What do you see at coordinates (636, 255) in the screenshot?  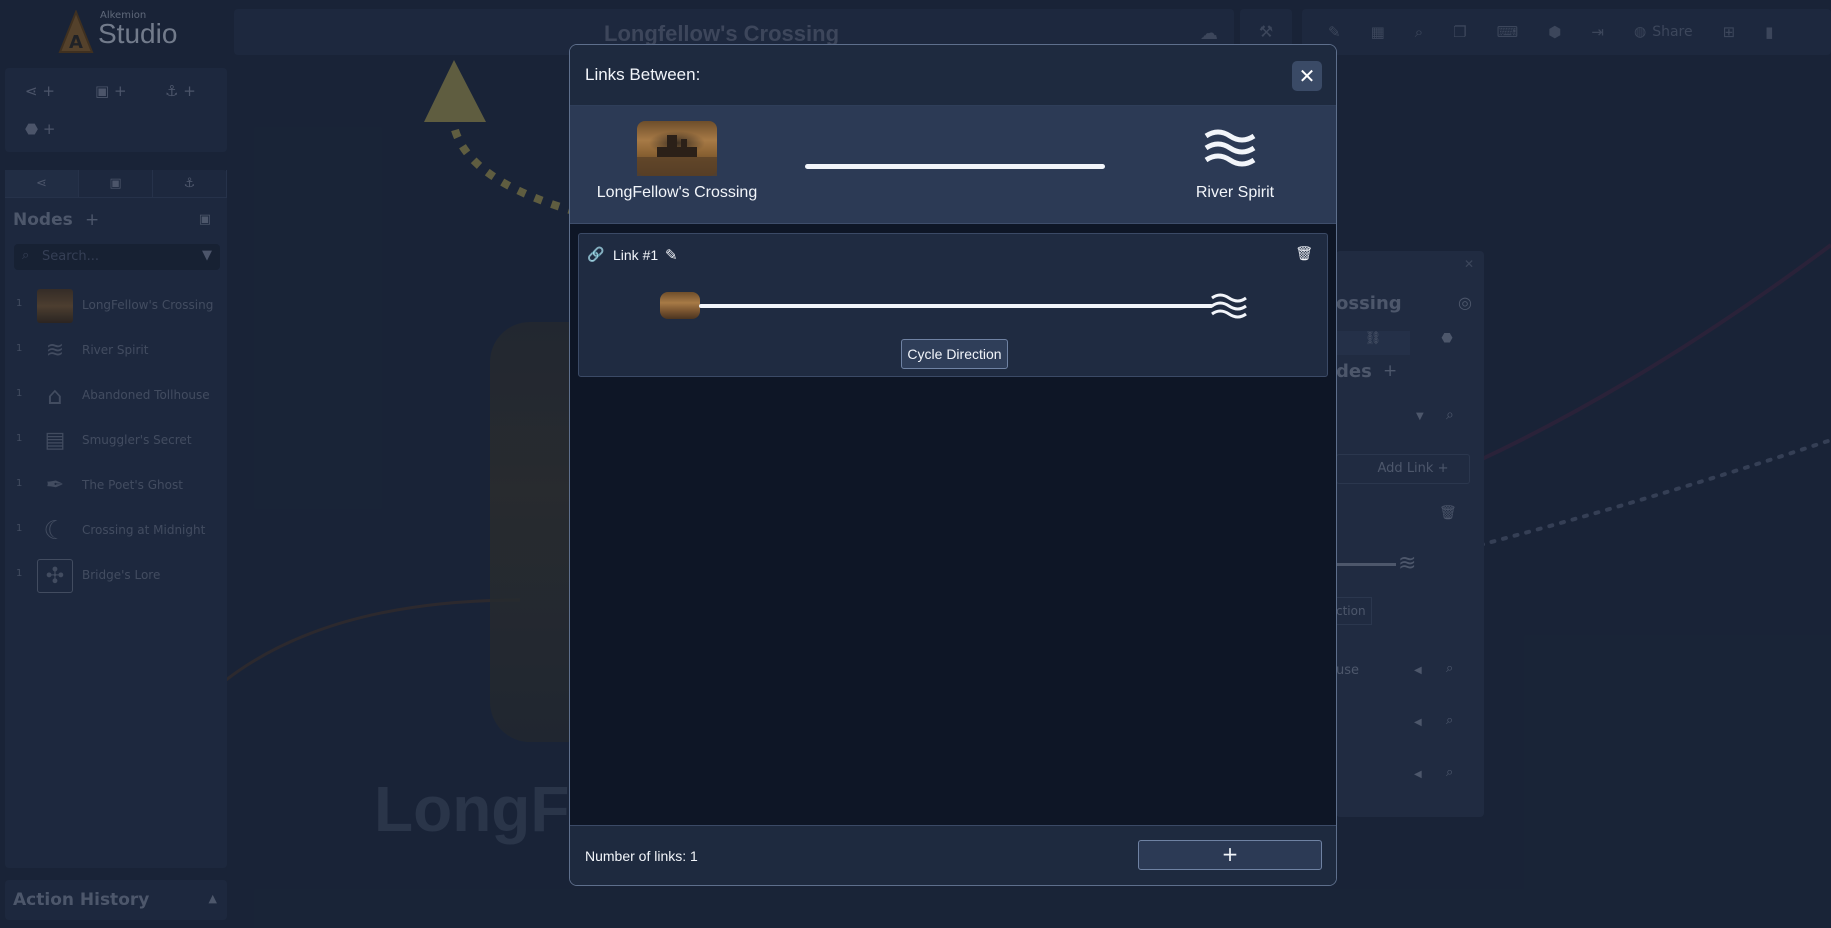 I see `link-name: Link #1` at bounding box center [636, 255].